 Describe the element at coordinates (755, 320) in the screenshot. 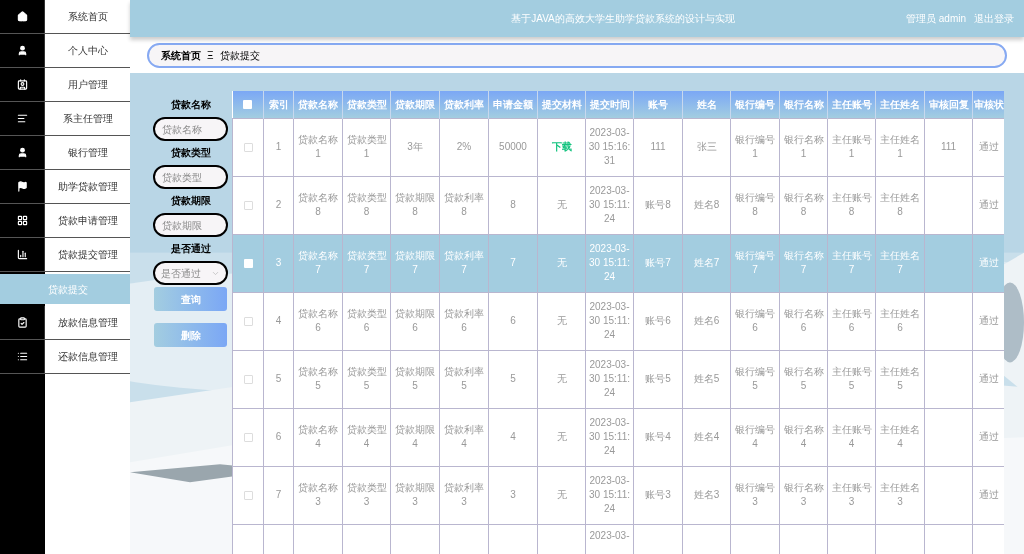

I see `table-cell: 银行编号6` at that location.